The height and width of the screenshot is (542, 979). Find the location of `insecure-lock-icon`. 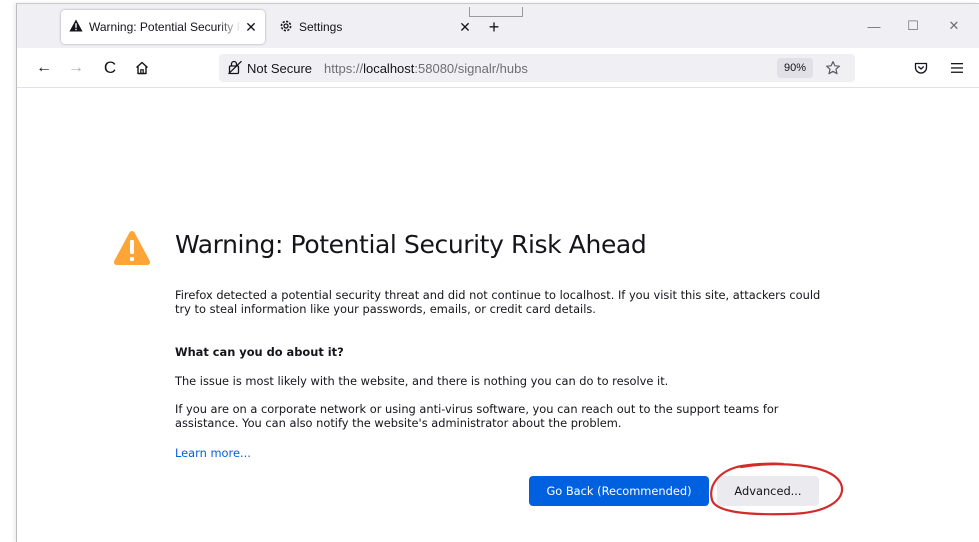

insecure-lock-icon is located at coordinates (235, 68).